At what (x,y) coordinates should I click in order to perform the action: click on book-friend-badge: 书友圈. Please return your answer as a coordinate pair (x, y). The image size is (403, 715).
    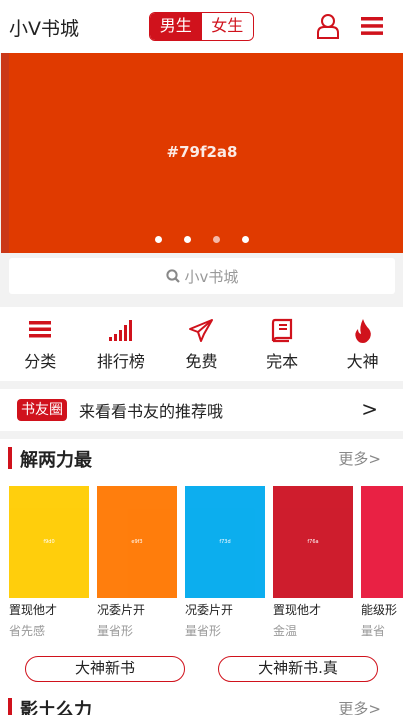
    Looking at the image, I should click on (42, 410).